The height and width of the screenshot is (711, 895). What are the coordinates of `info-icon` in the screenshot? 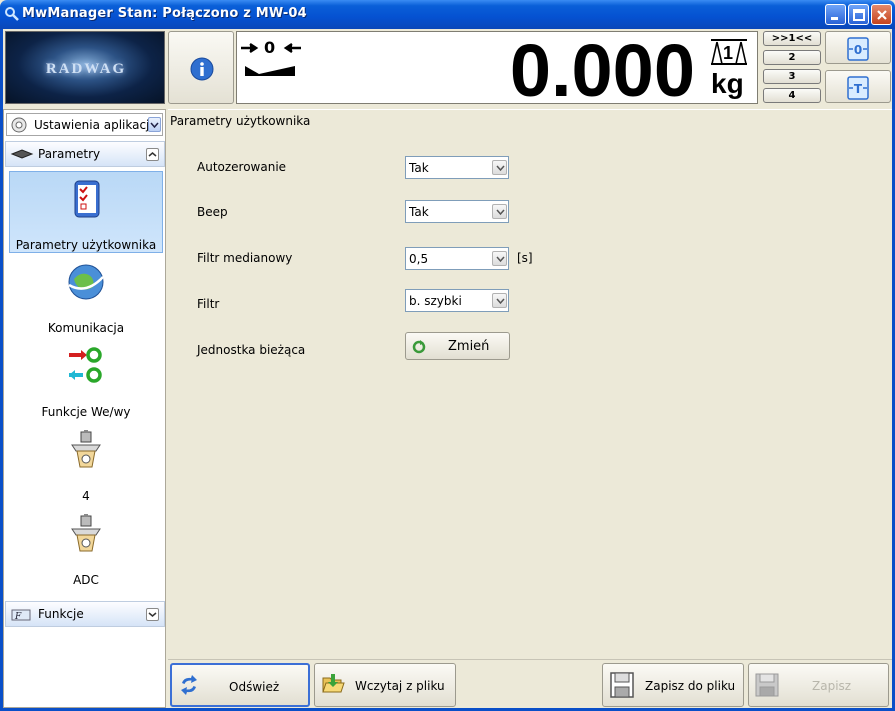 It's located at (202, 69).